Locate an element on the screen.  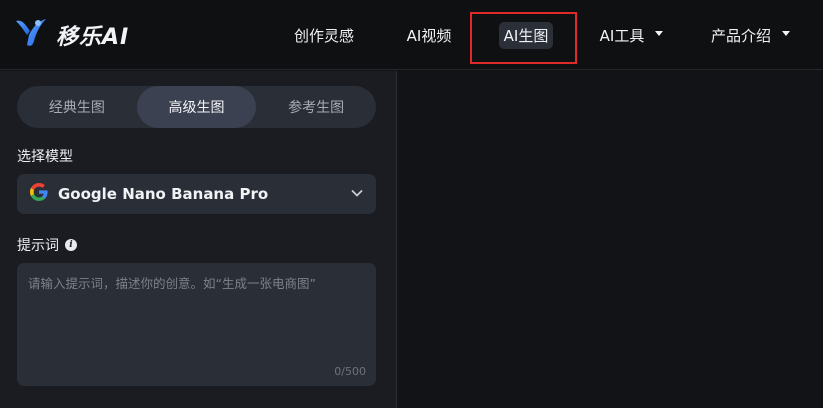
nav-label: AI工具 is located at coordinates (622, 35).